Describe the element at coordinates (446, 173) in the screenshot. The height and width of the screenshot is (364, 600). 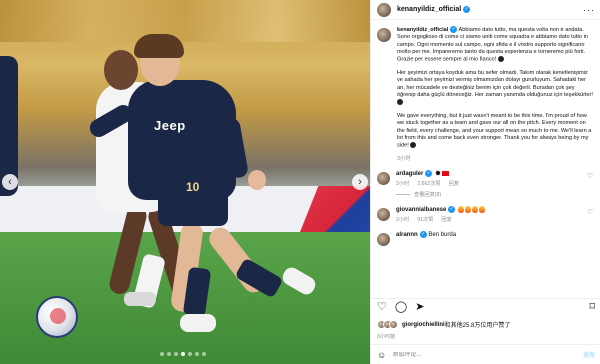
I see `turkey-flag-icon` at that location.